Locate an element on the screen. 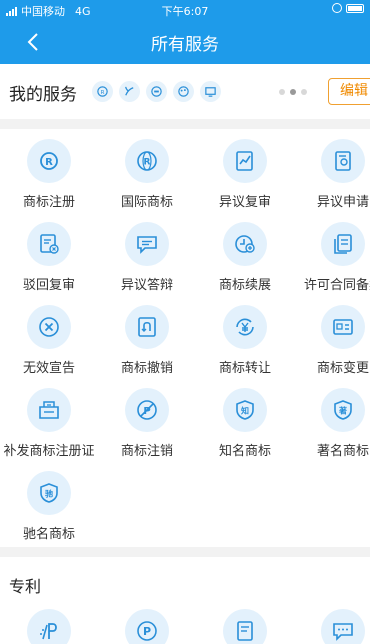  service-item-label: 无效宣告 is located at coordinates (48, 368).